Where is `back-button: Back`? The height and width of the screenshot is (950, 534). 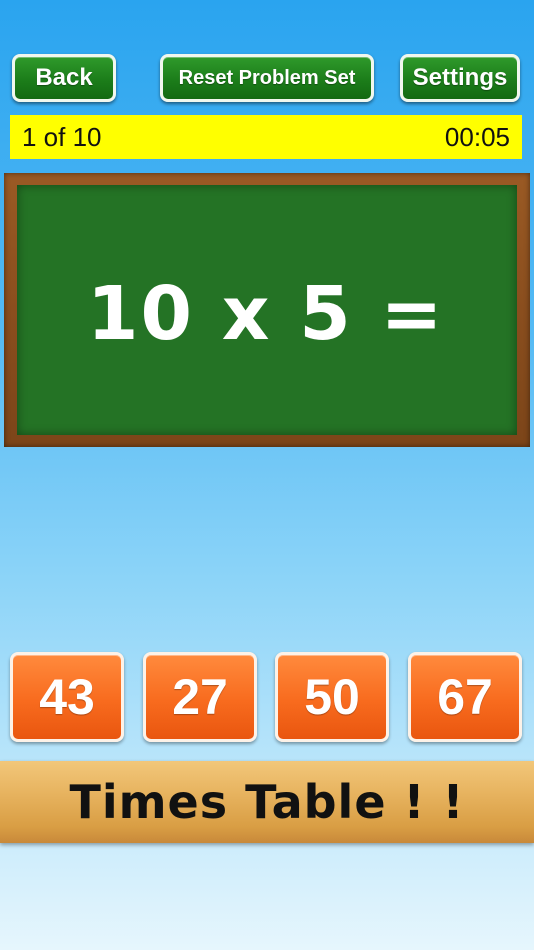
back-button: Back is located at coordinates (64, 78).